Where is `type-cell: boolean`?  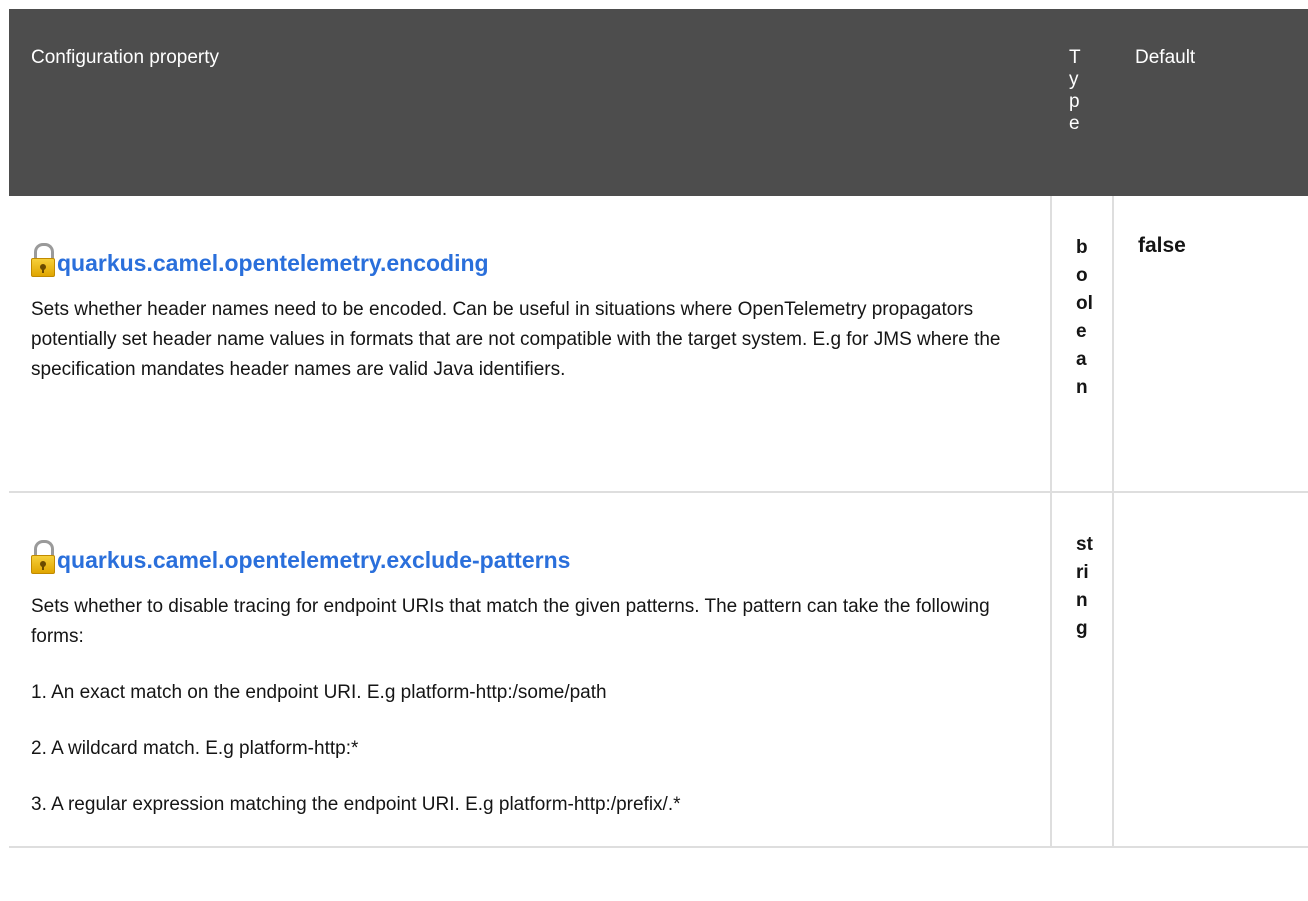
type-cell: boolean is located at coordinates (1082, 344).